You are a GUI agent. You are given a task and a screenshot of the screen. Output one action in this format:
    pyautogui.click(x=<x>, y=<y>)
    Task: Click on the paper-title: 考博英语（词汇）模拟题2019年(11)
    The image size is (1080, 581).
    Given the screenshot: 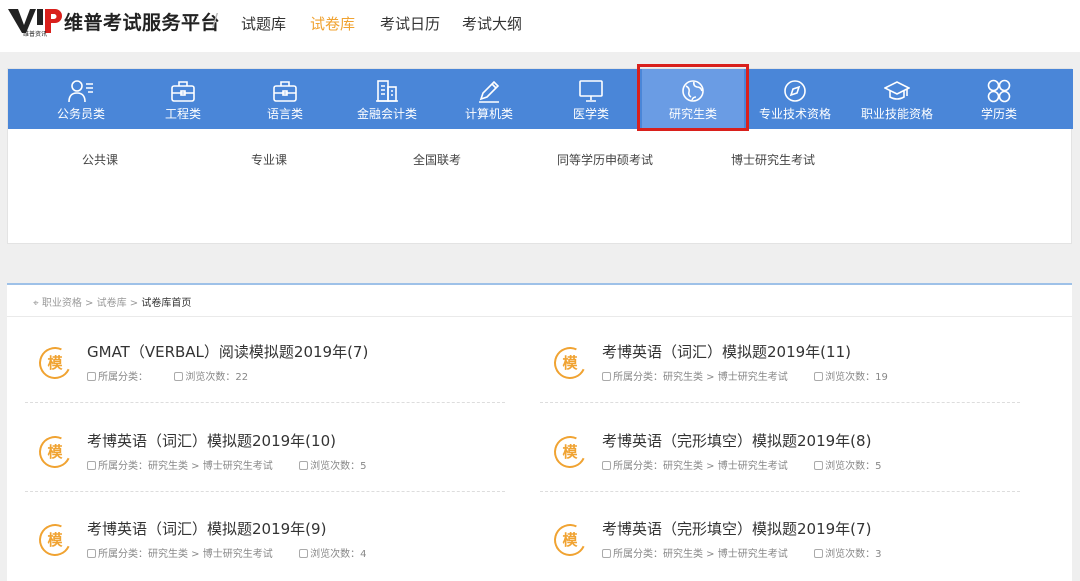 What is the action you would take?
    pyautogui.click(x=726, y=351)
    